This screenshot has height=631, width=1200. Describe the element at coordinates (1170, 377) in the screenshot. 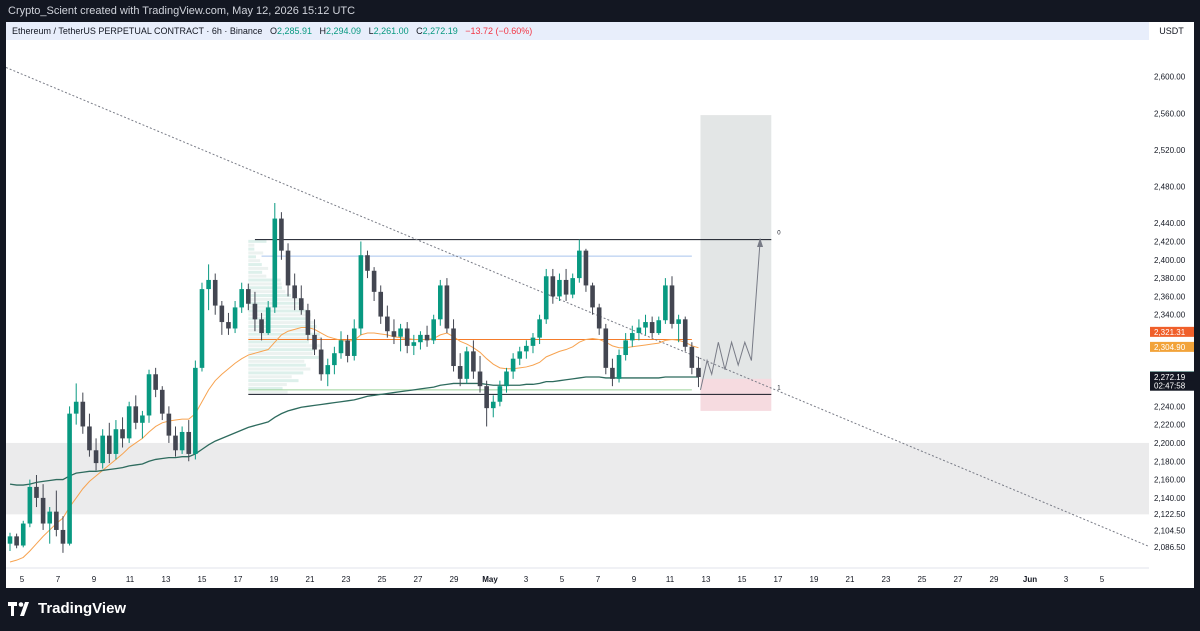

I see `price-tag-label: 2,272.19` at that location.